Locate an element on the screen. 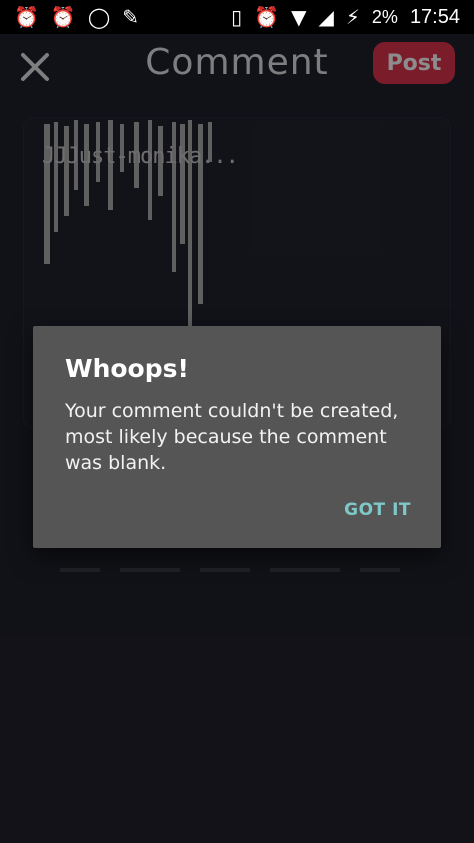  vibrate-icon: ▯ is located at coordinates (237, 17).